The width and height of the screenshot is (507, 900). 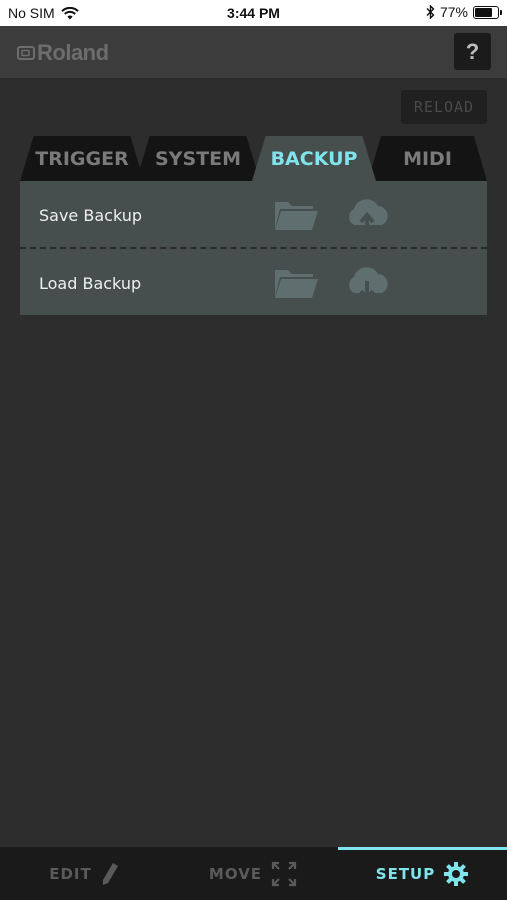 What do you see at coordinates (253, 248) in the screenshot?
I see `backup-panel: Save Backup Load Backup` at bounding box center [253, 248].